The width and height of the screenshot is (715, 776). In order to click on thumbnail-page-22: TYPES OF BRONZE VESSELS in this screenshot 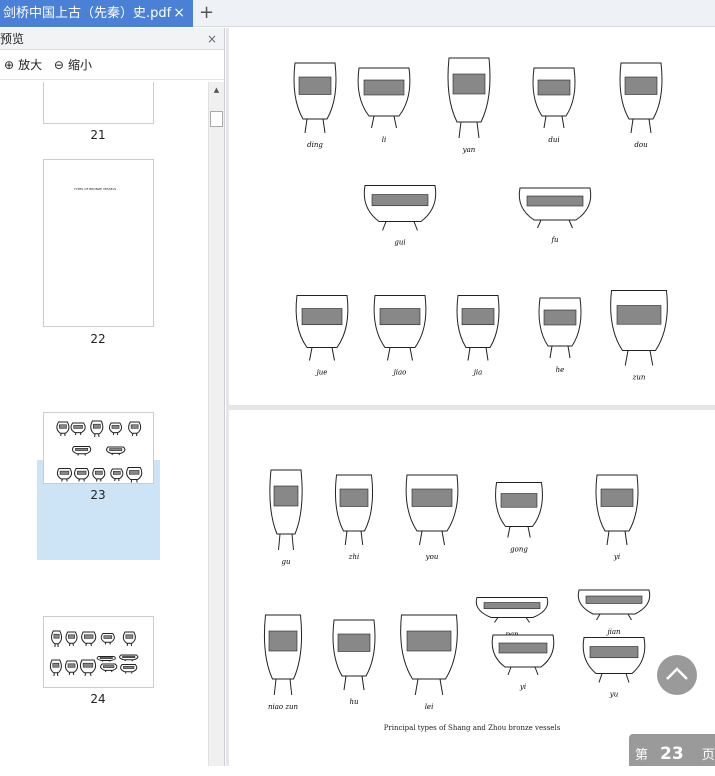, I will do `click(98, 243)`.